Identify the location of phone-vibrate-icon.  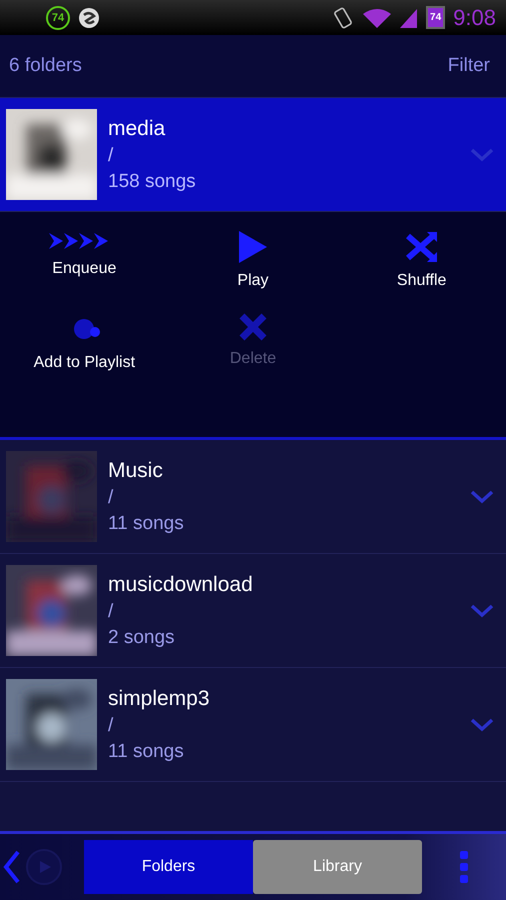
(343, 18).